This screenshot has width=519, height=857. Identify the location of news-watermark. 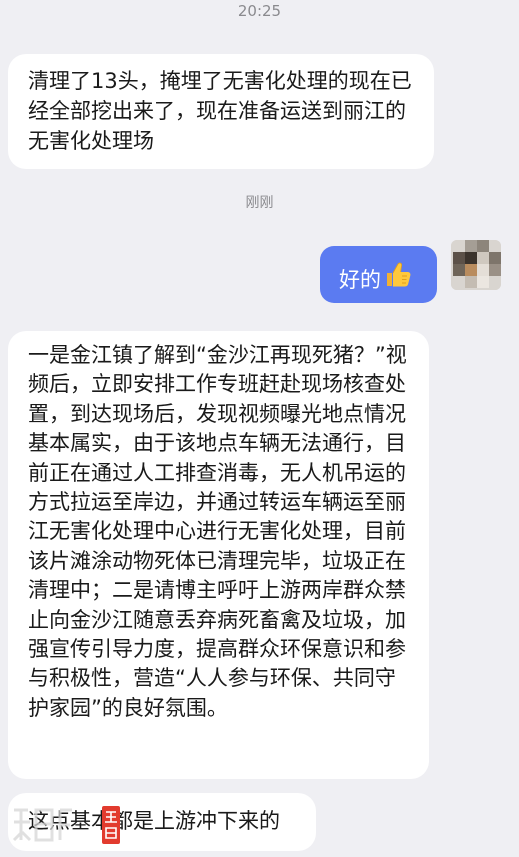
(65, 826).